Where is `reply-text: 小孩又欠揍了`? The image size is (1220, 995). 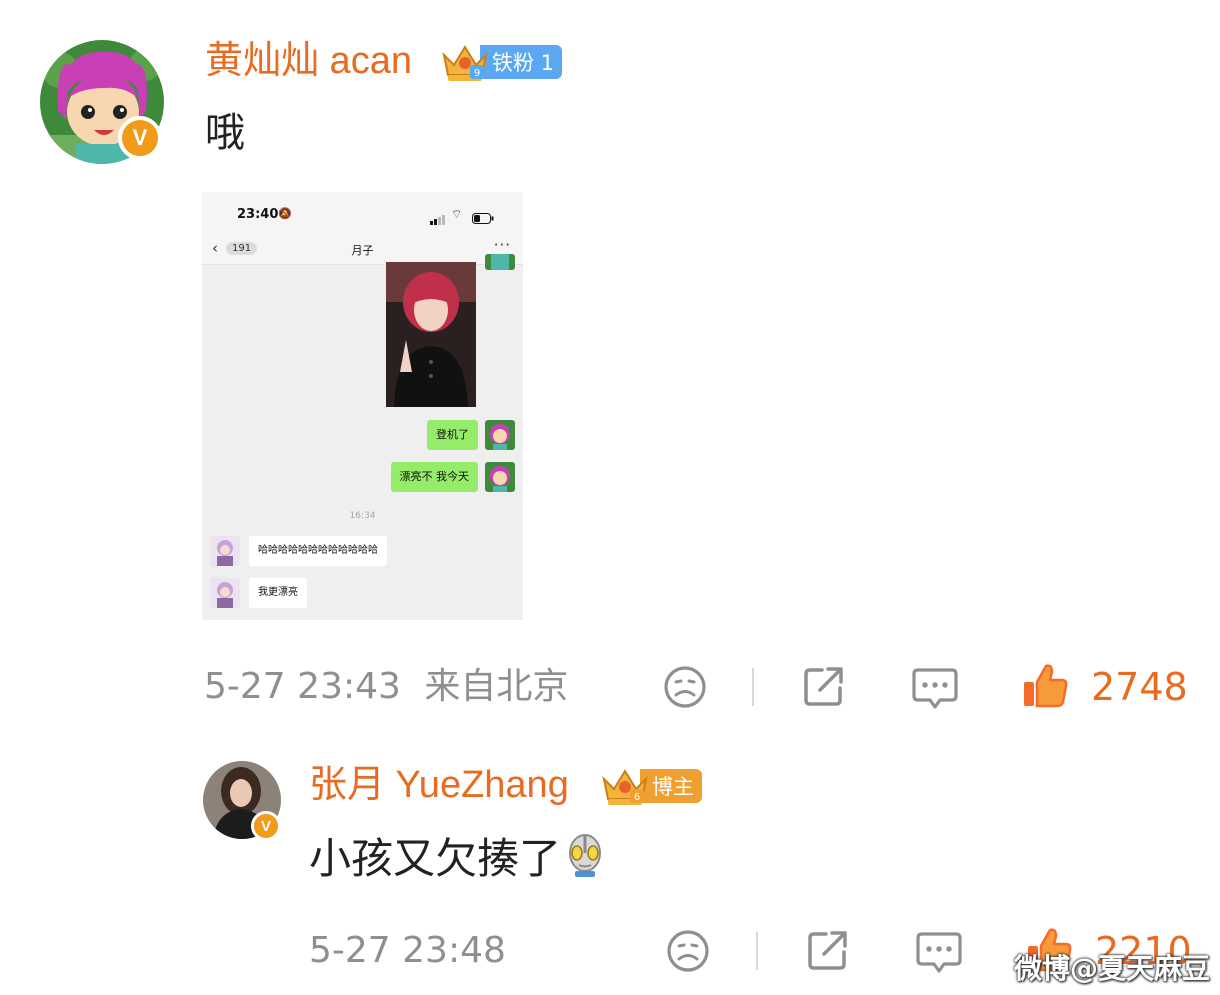 reply-text: 小孩又欠揍了 is located at coordinates (457, 861).